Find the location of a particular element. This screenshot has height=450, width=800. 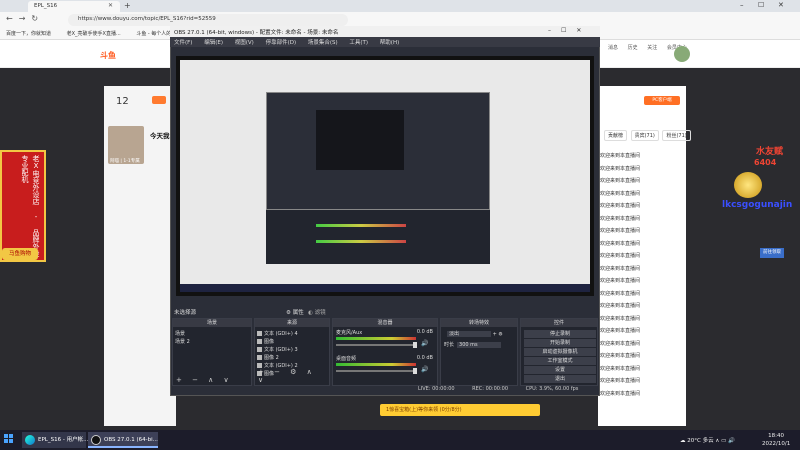

exit-button: 退出 is located at coordinates (560, 379).